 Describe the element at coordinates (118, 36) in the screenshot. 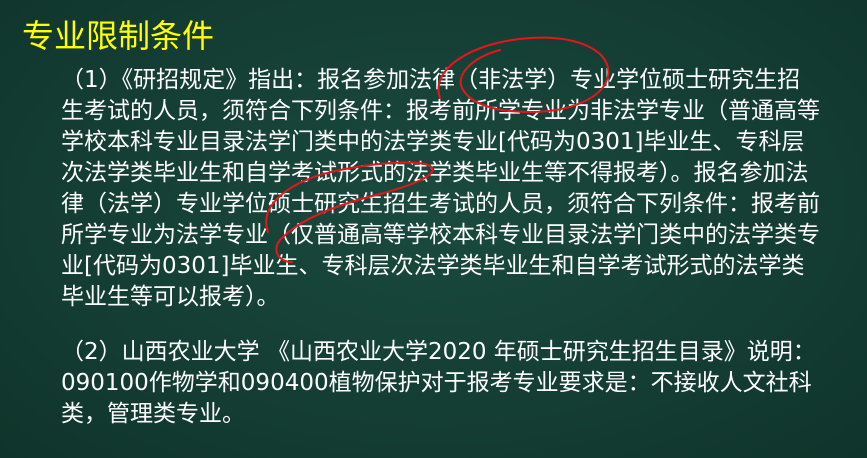

I see `slide-title: 专业限制条件` at that location.